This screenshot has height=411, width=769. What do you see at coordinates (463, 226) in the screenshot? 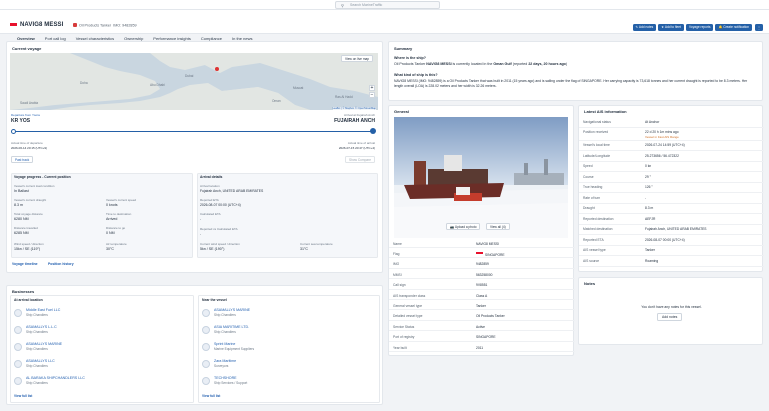
I see `upload-photo-button: 📷 Upload a photo` at bounding box center [463, 226].